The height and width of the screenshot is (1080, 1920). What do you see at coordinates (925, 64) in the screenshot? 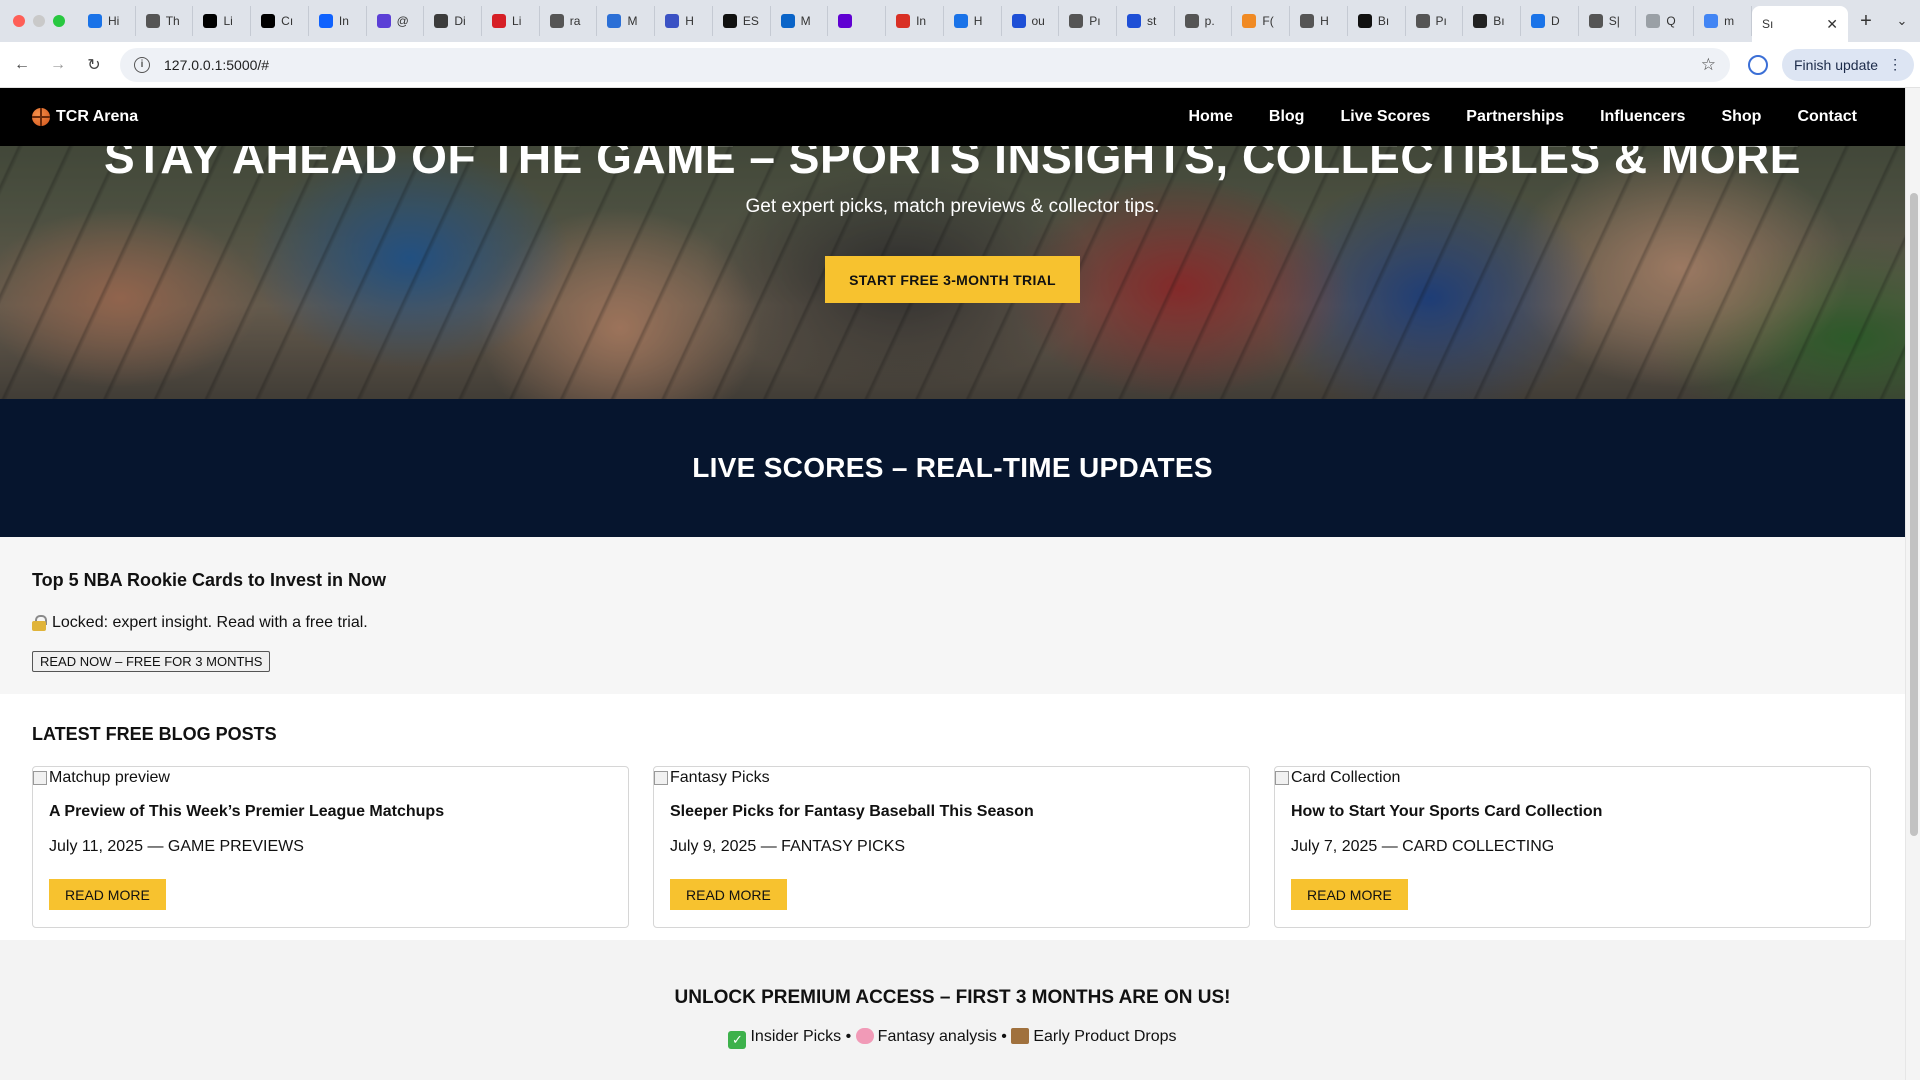
I see `address-bar: i 127.0.0.1:5000/# ☆` at bounding box center [925, 64].